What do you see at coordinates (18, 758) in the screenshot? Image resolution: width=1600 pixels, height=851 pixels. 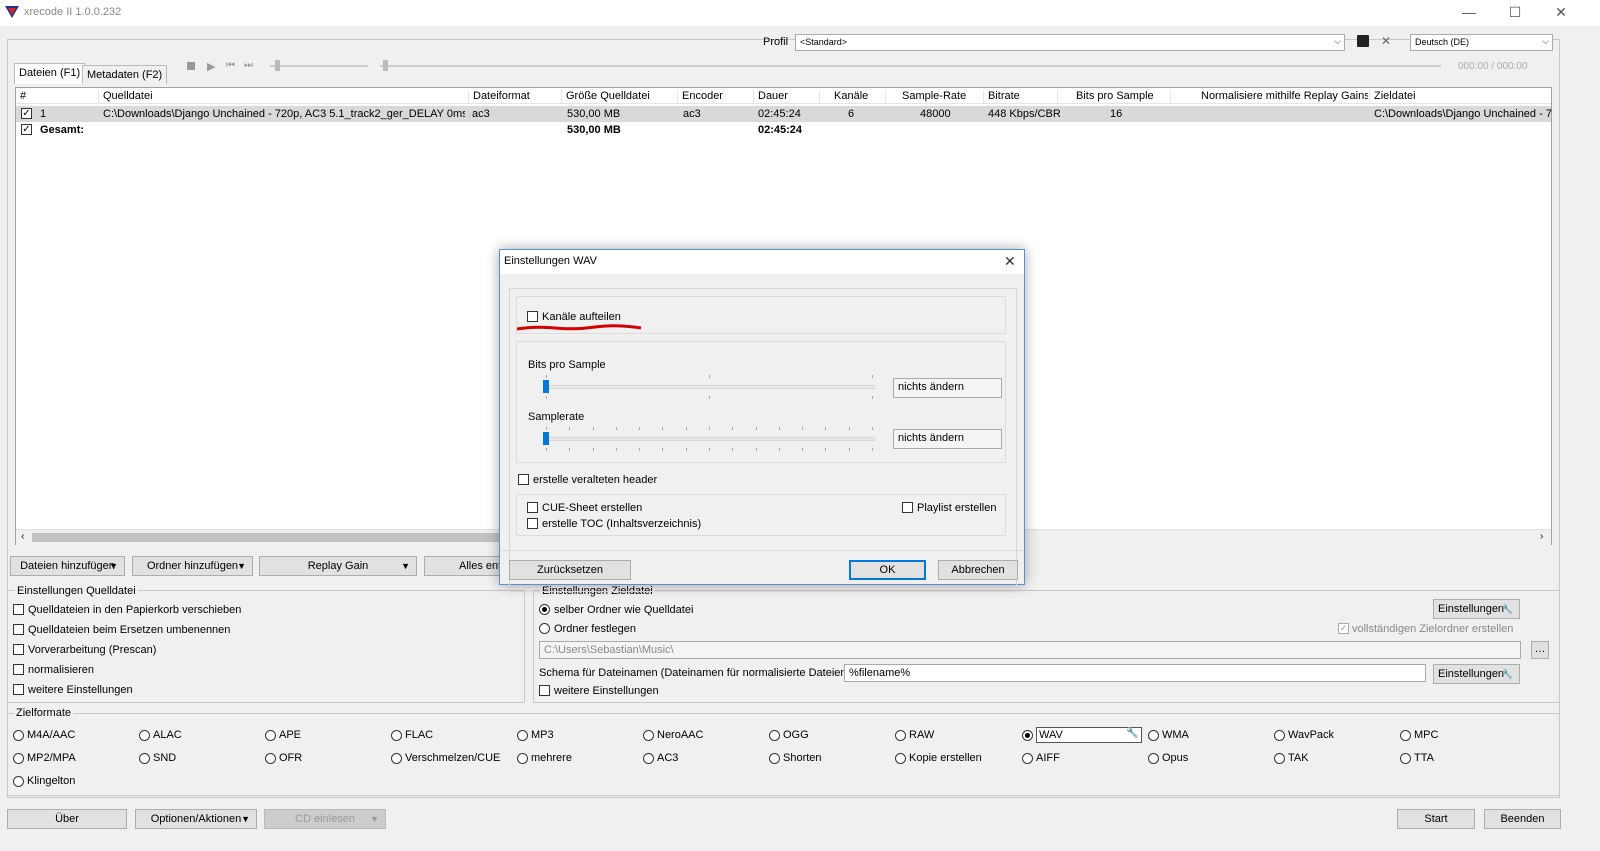 I see `format-radio-mp2-mpa` at bounding box center [18, 758].